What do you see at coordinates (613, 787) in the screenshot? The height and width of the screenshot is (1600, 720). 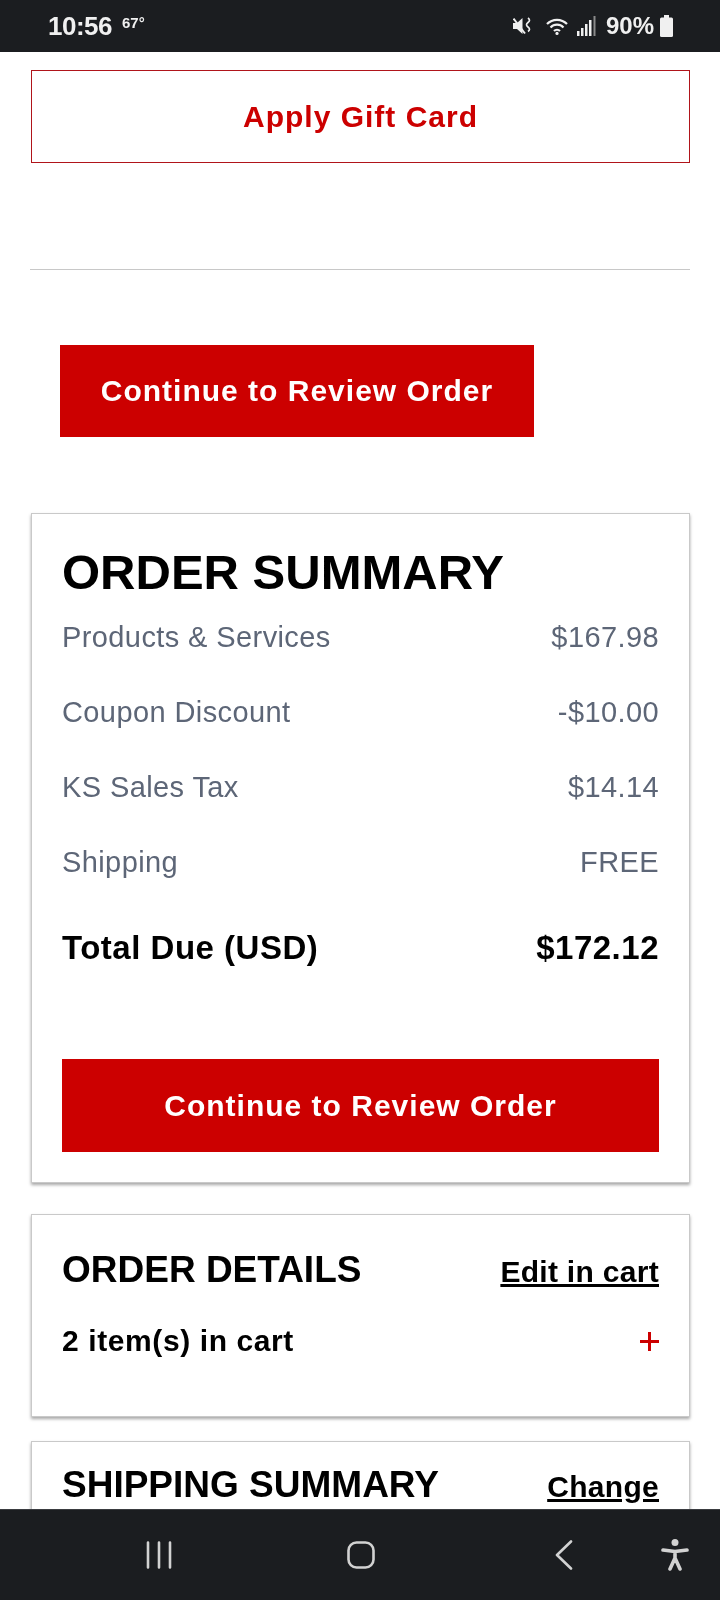 I see `summary-value: $14.14` at bounding box center [613, 787].